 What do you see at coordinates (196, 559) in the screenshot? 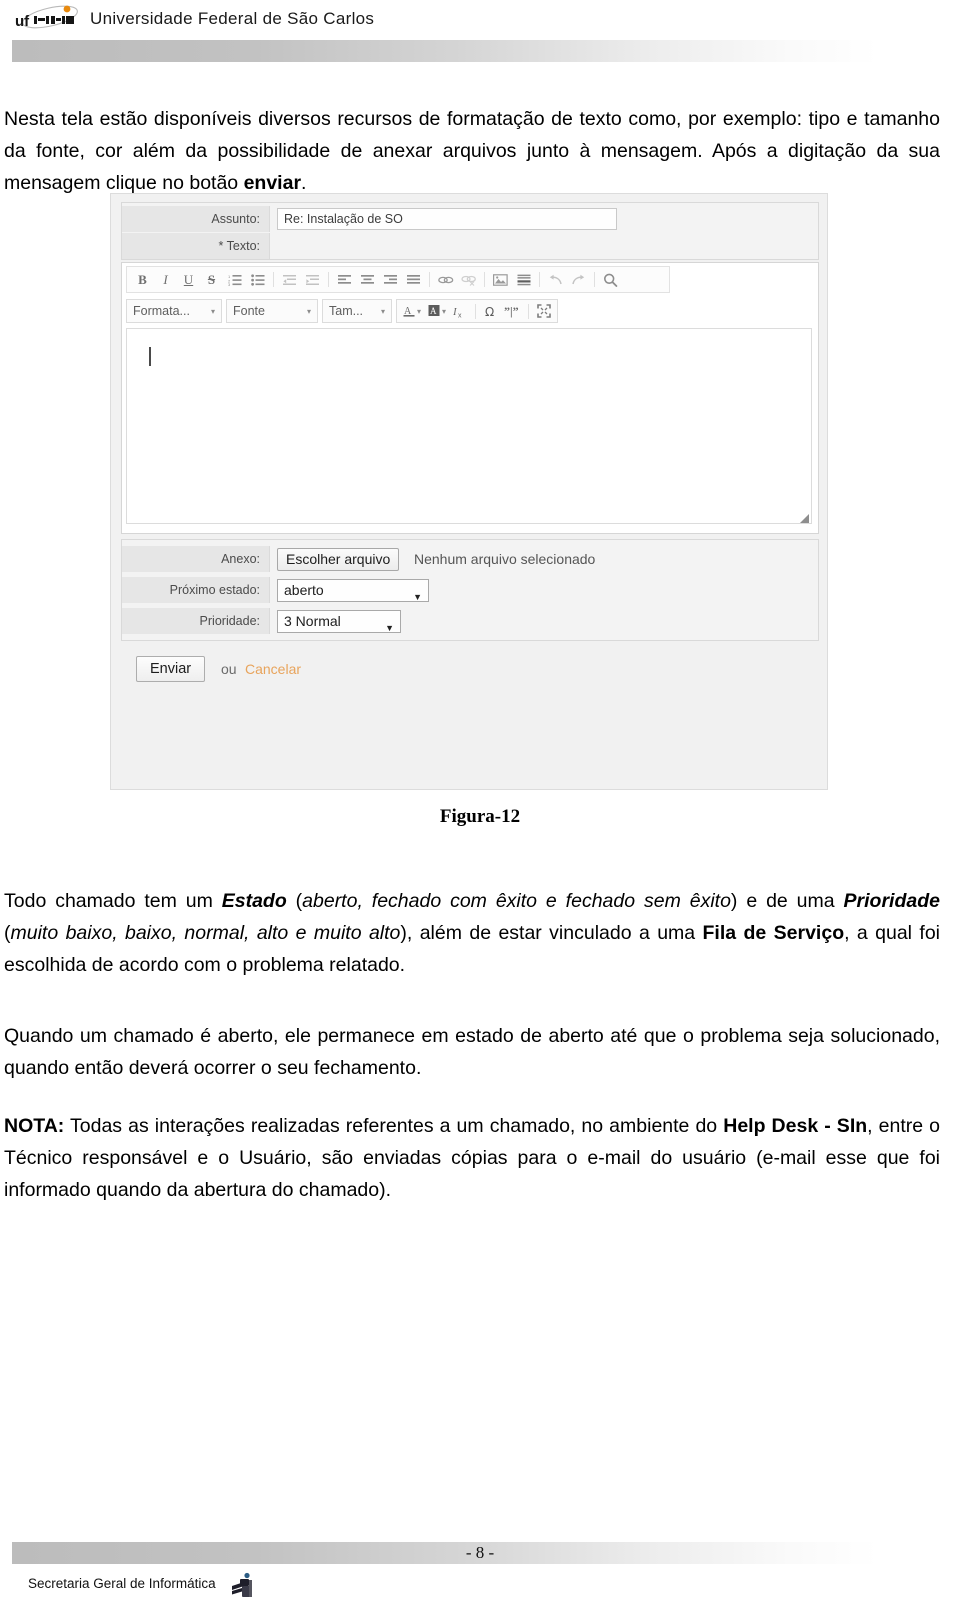
I see `attachment-label: Anexo:` at bounding box center [196, 559].